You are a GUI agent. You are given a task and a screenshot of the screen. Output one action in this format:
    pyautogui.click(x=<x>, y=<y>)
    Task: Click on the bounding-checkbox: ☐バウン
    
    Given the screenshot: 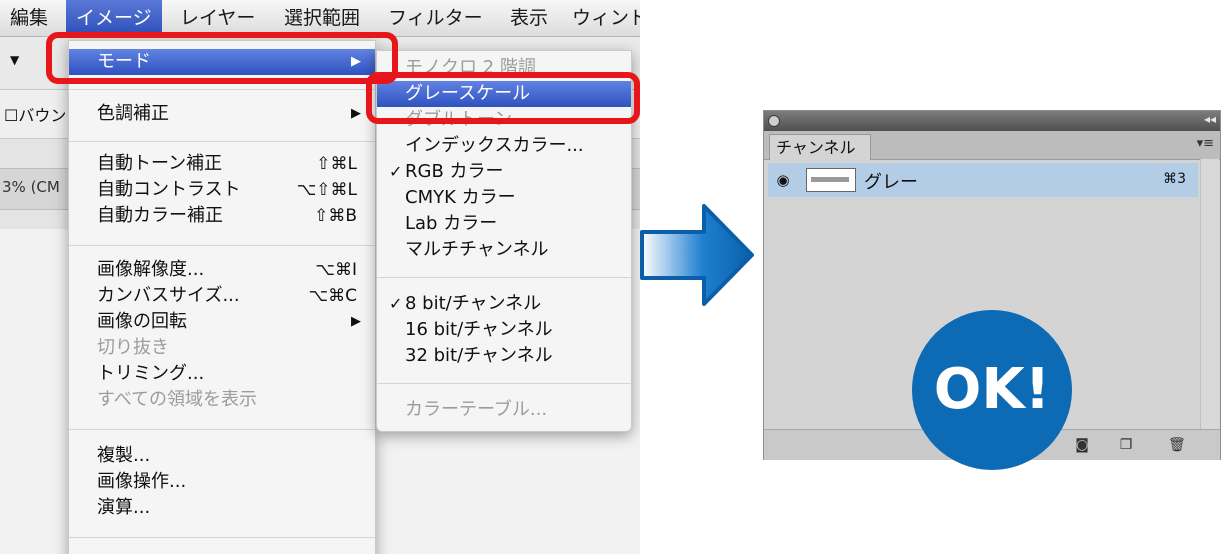 What is the action you would take?
    pyautogui.click(x=35, y=114)
    